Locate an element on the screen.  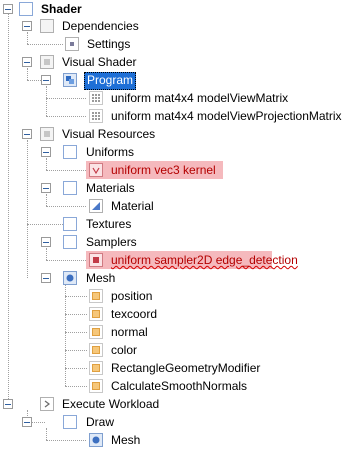
tree-item-rectangle-geometry-modifier: RectangleGeometryModifier is located at coordinates (170, 368).